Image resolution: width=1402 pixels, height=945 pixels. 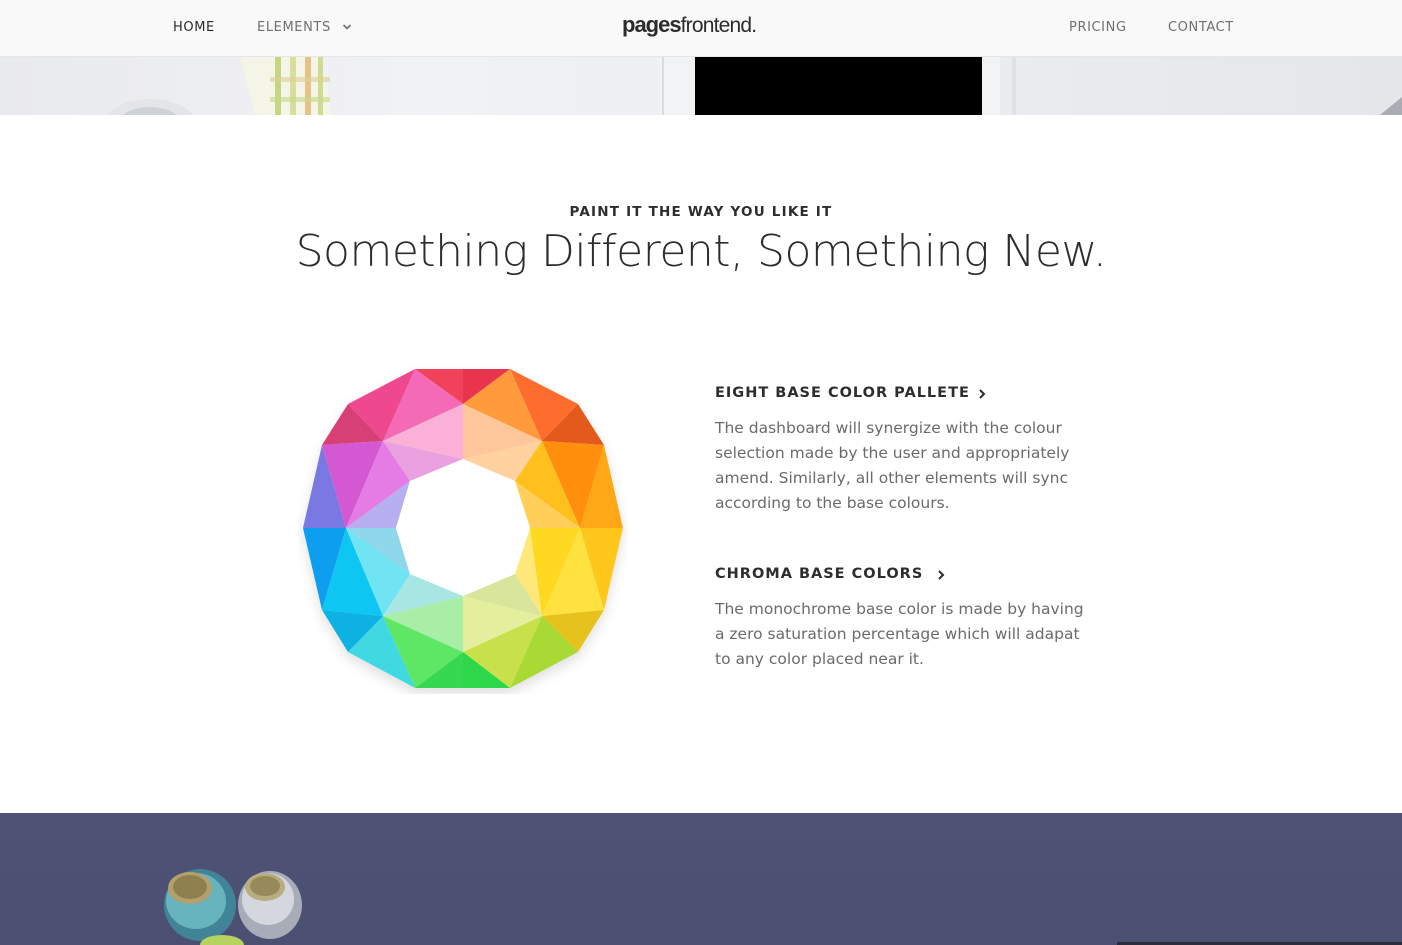 I want to click on hero-image, so click(x=701, y=86).